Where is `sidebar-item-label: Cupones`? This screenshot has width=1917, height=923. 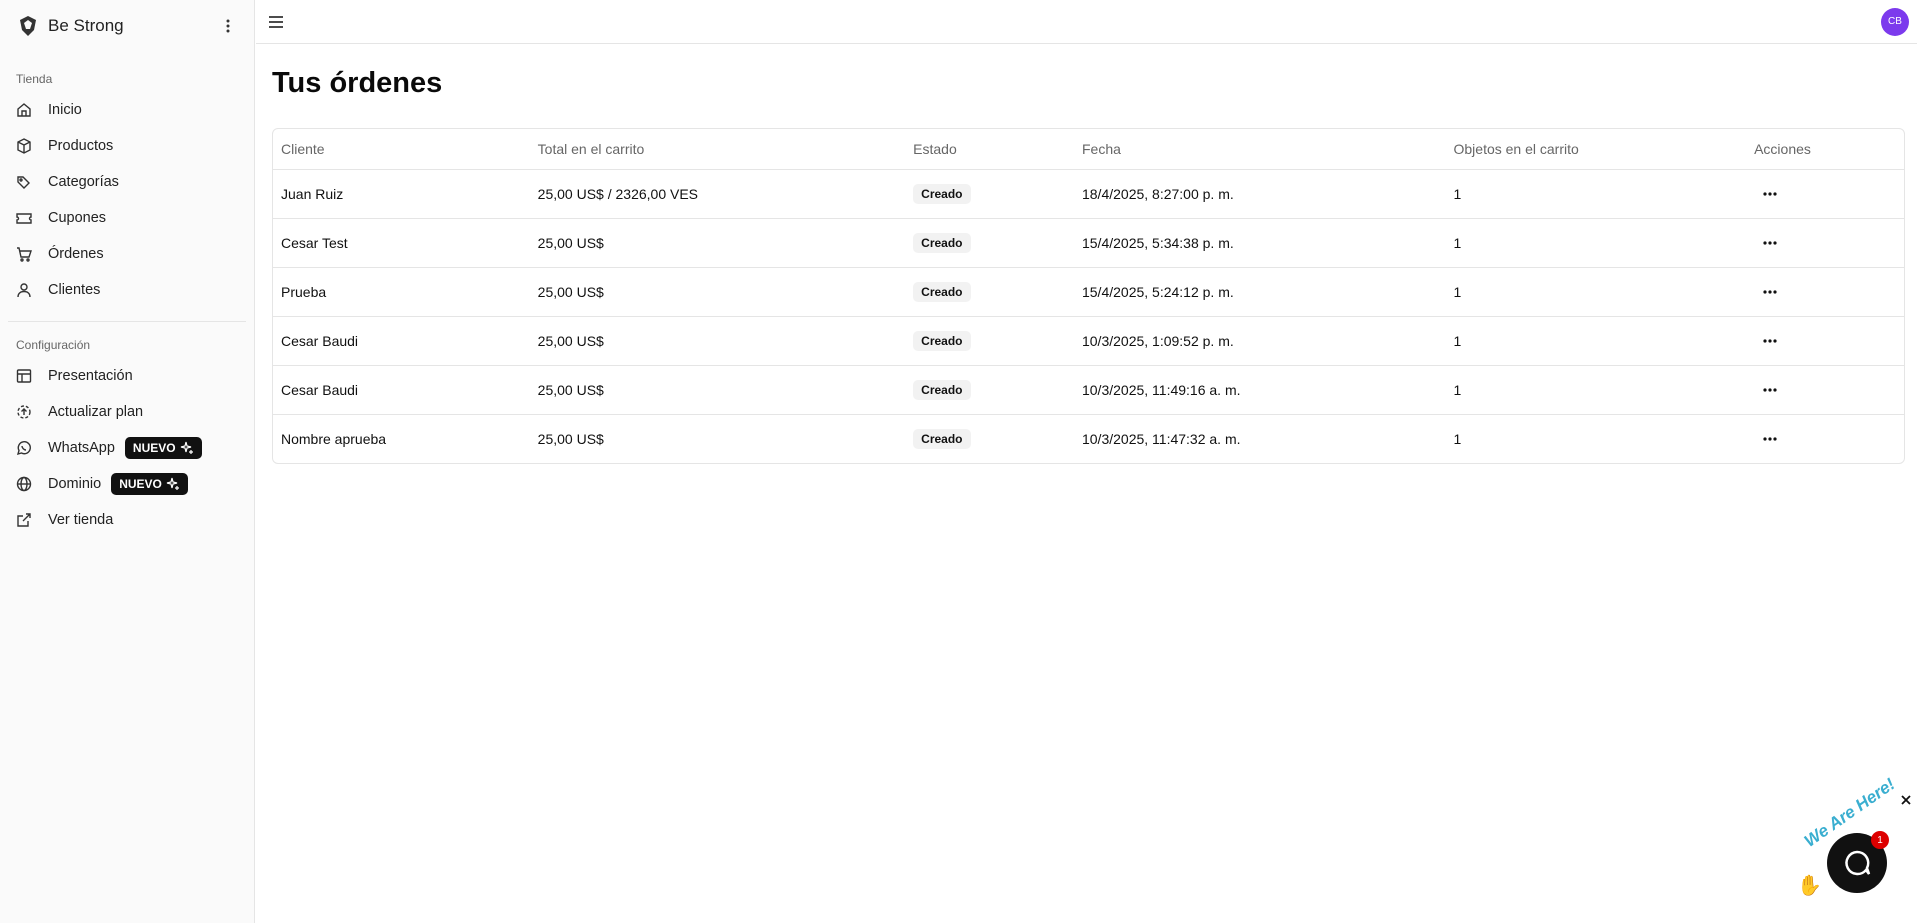
sidebar-item-label: Cupones is located at coordinates (77, 218).